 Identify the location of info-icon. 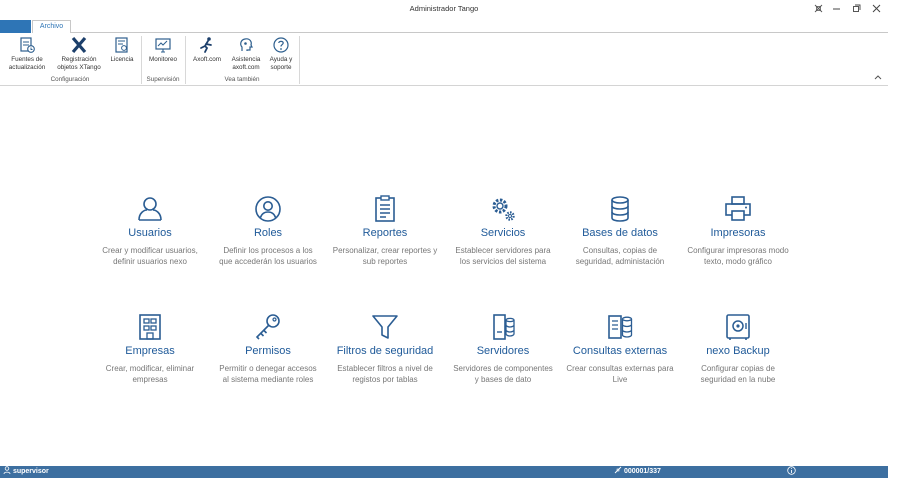
(791, 472).